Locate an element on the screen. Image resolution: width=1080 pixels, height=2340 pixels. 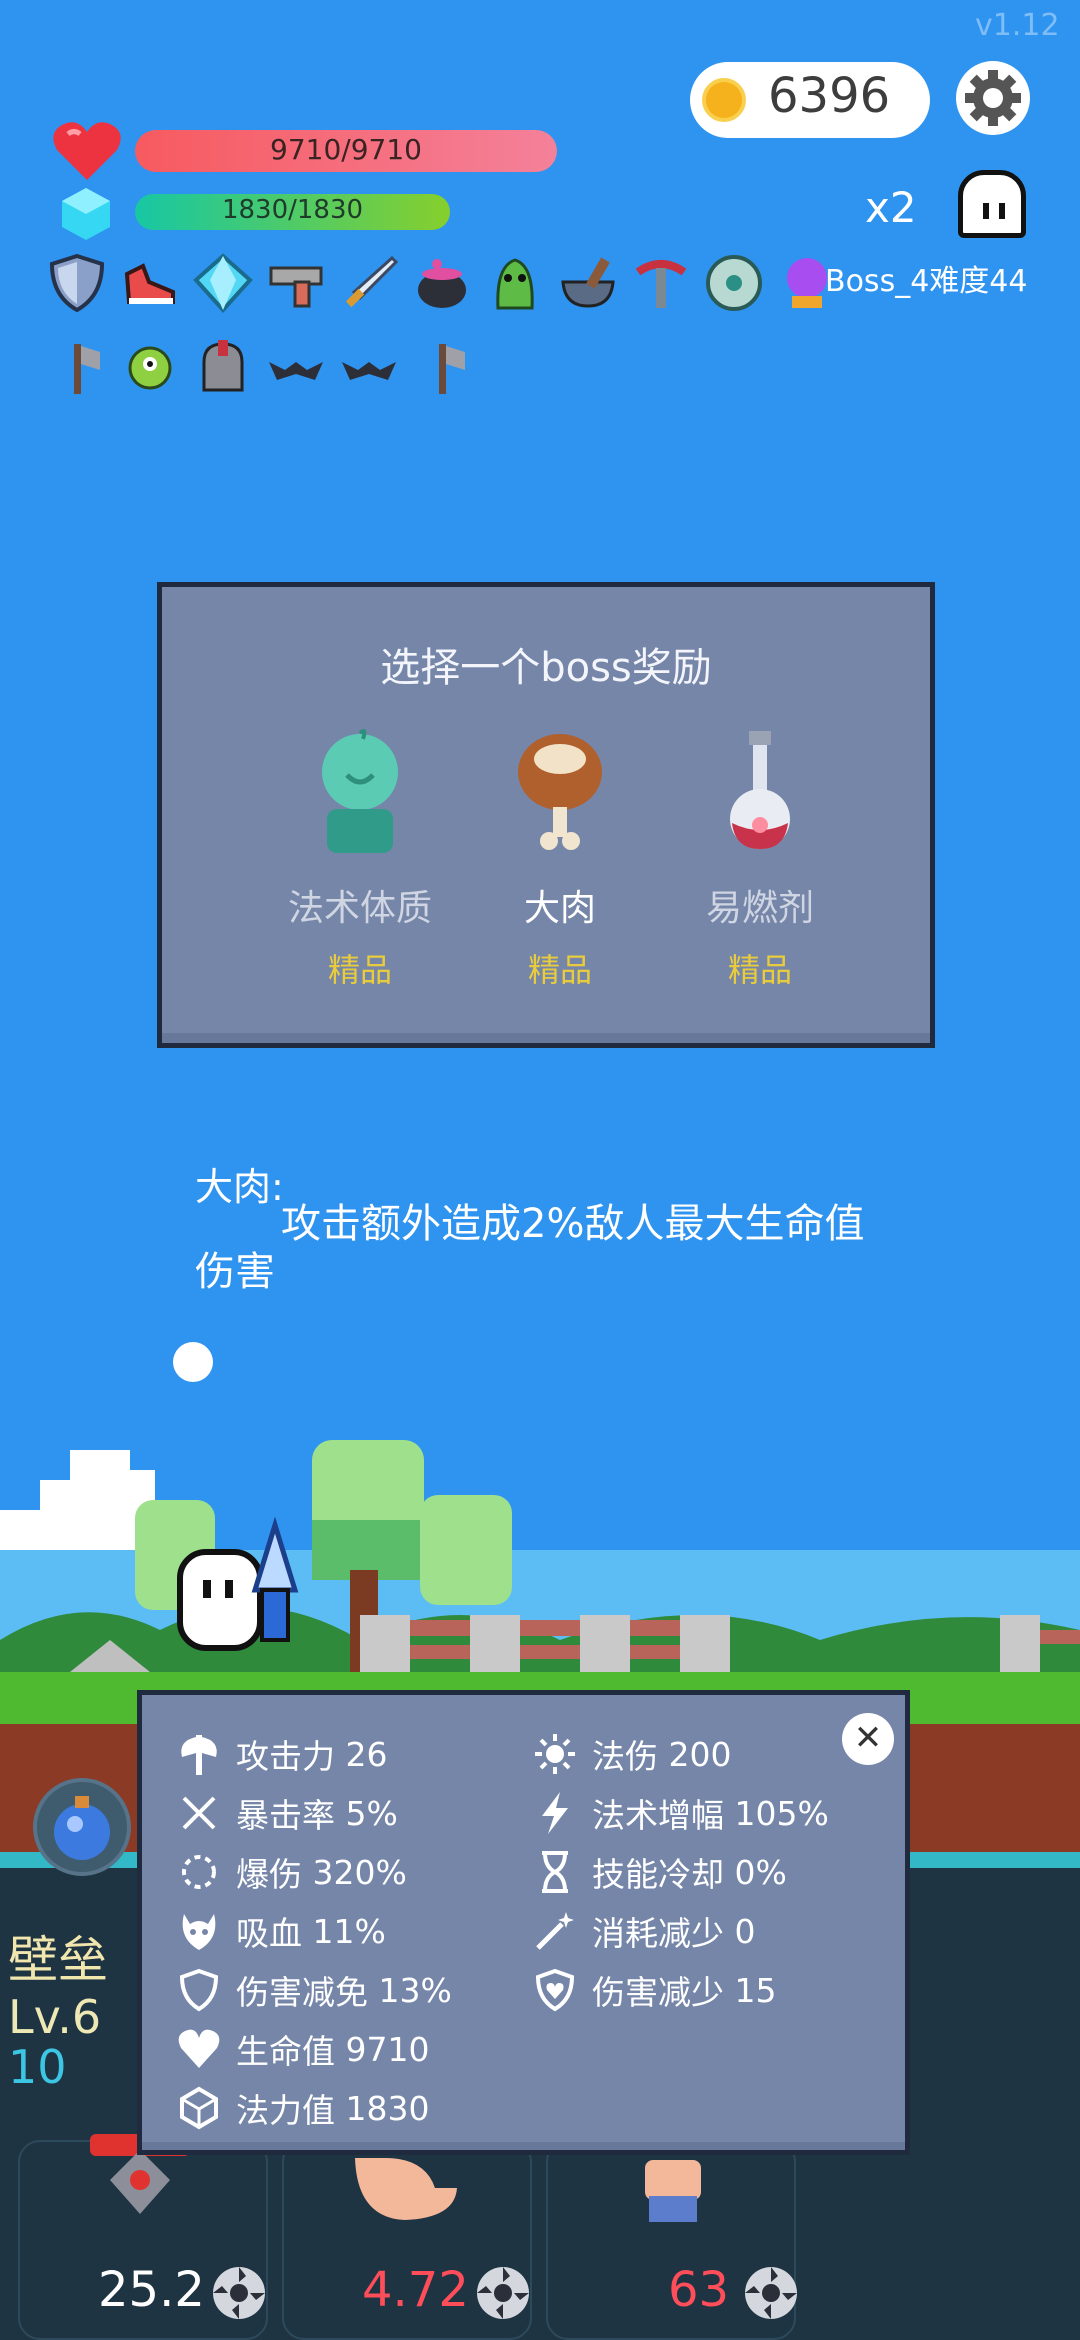
potion-orb-icon is located at coordinates (82, 1828).